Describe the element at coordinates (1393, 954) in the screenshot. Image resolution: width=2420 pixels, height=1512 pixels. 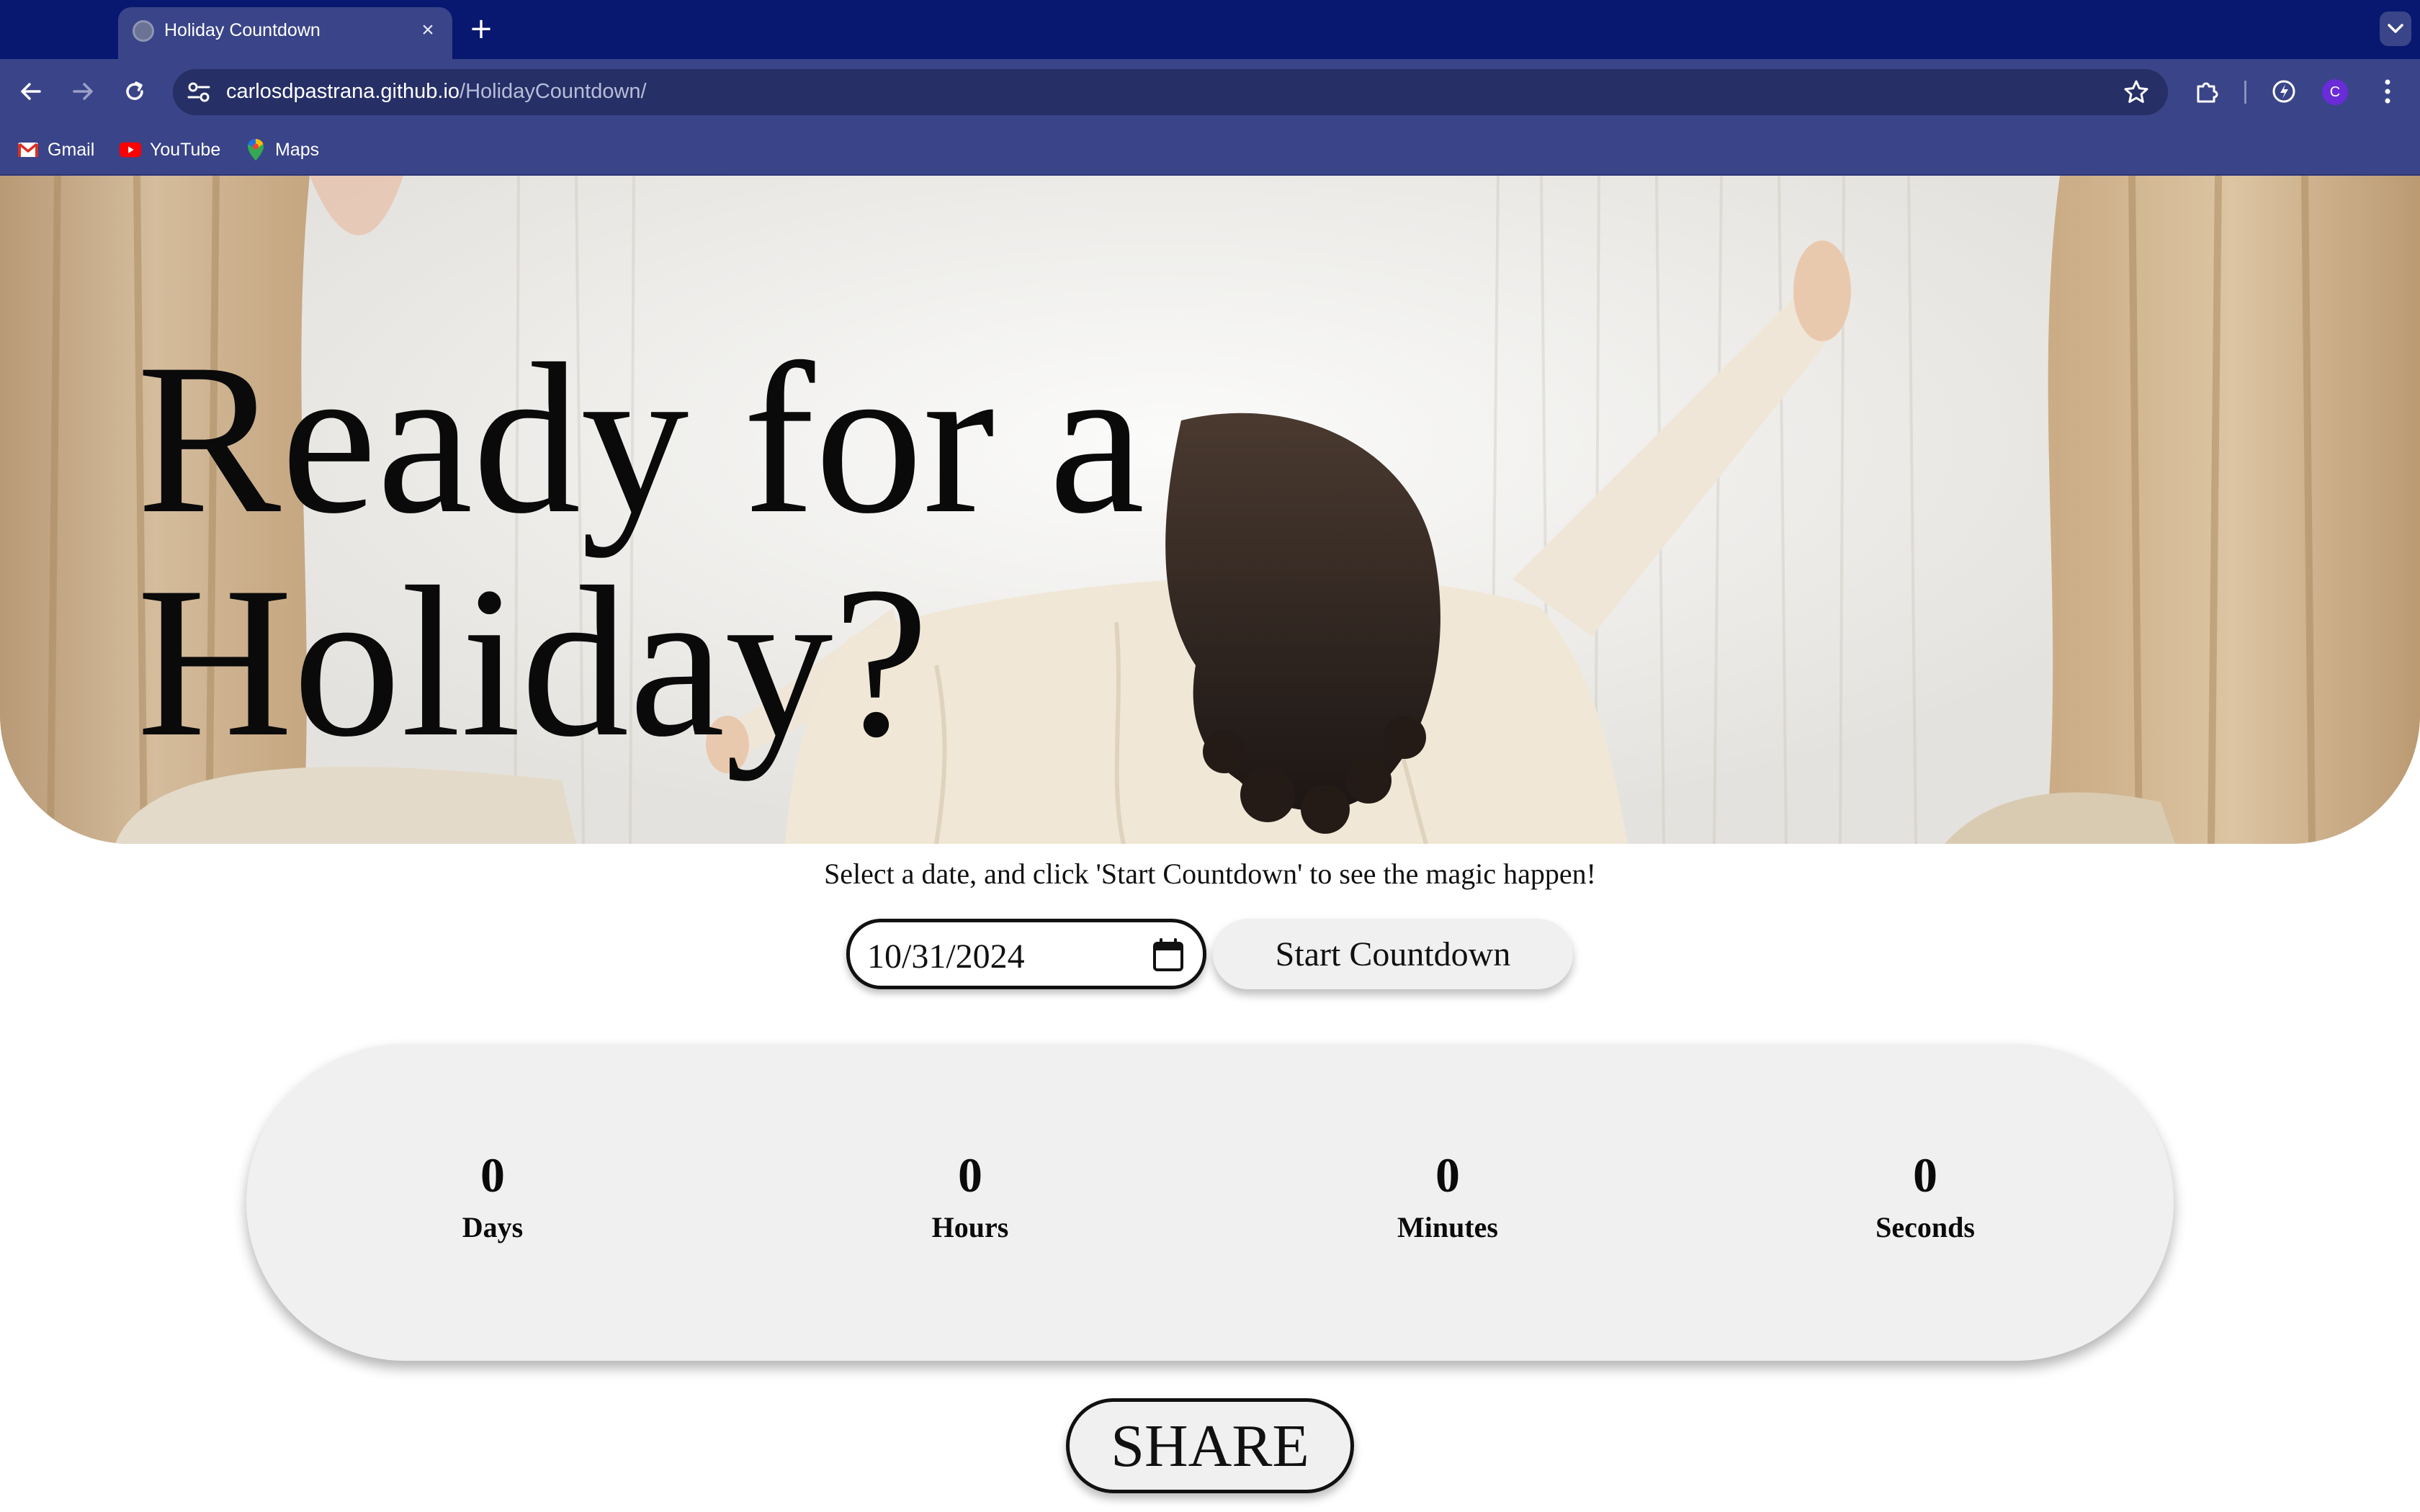
I see `start-countdown-button: Start Countdown` at that location.